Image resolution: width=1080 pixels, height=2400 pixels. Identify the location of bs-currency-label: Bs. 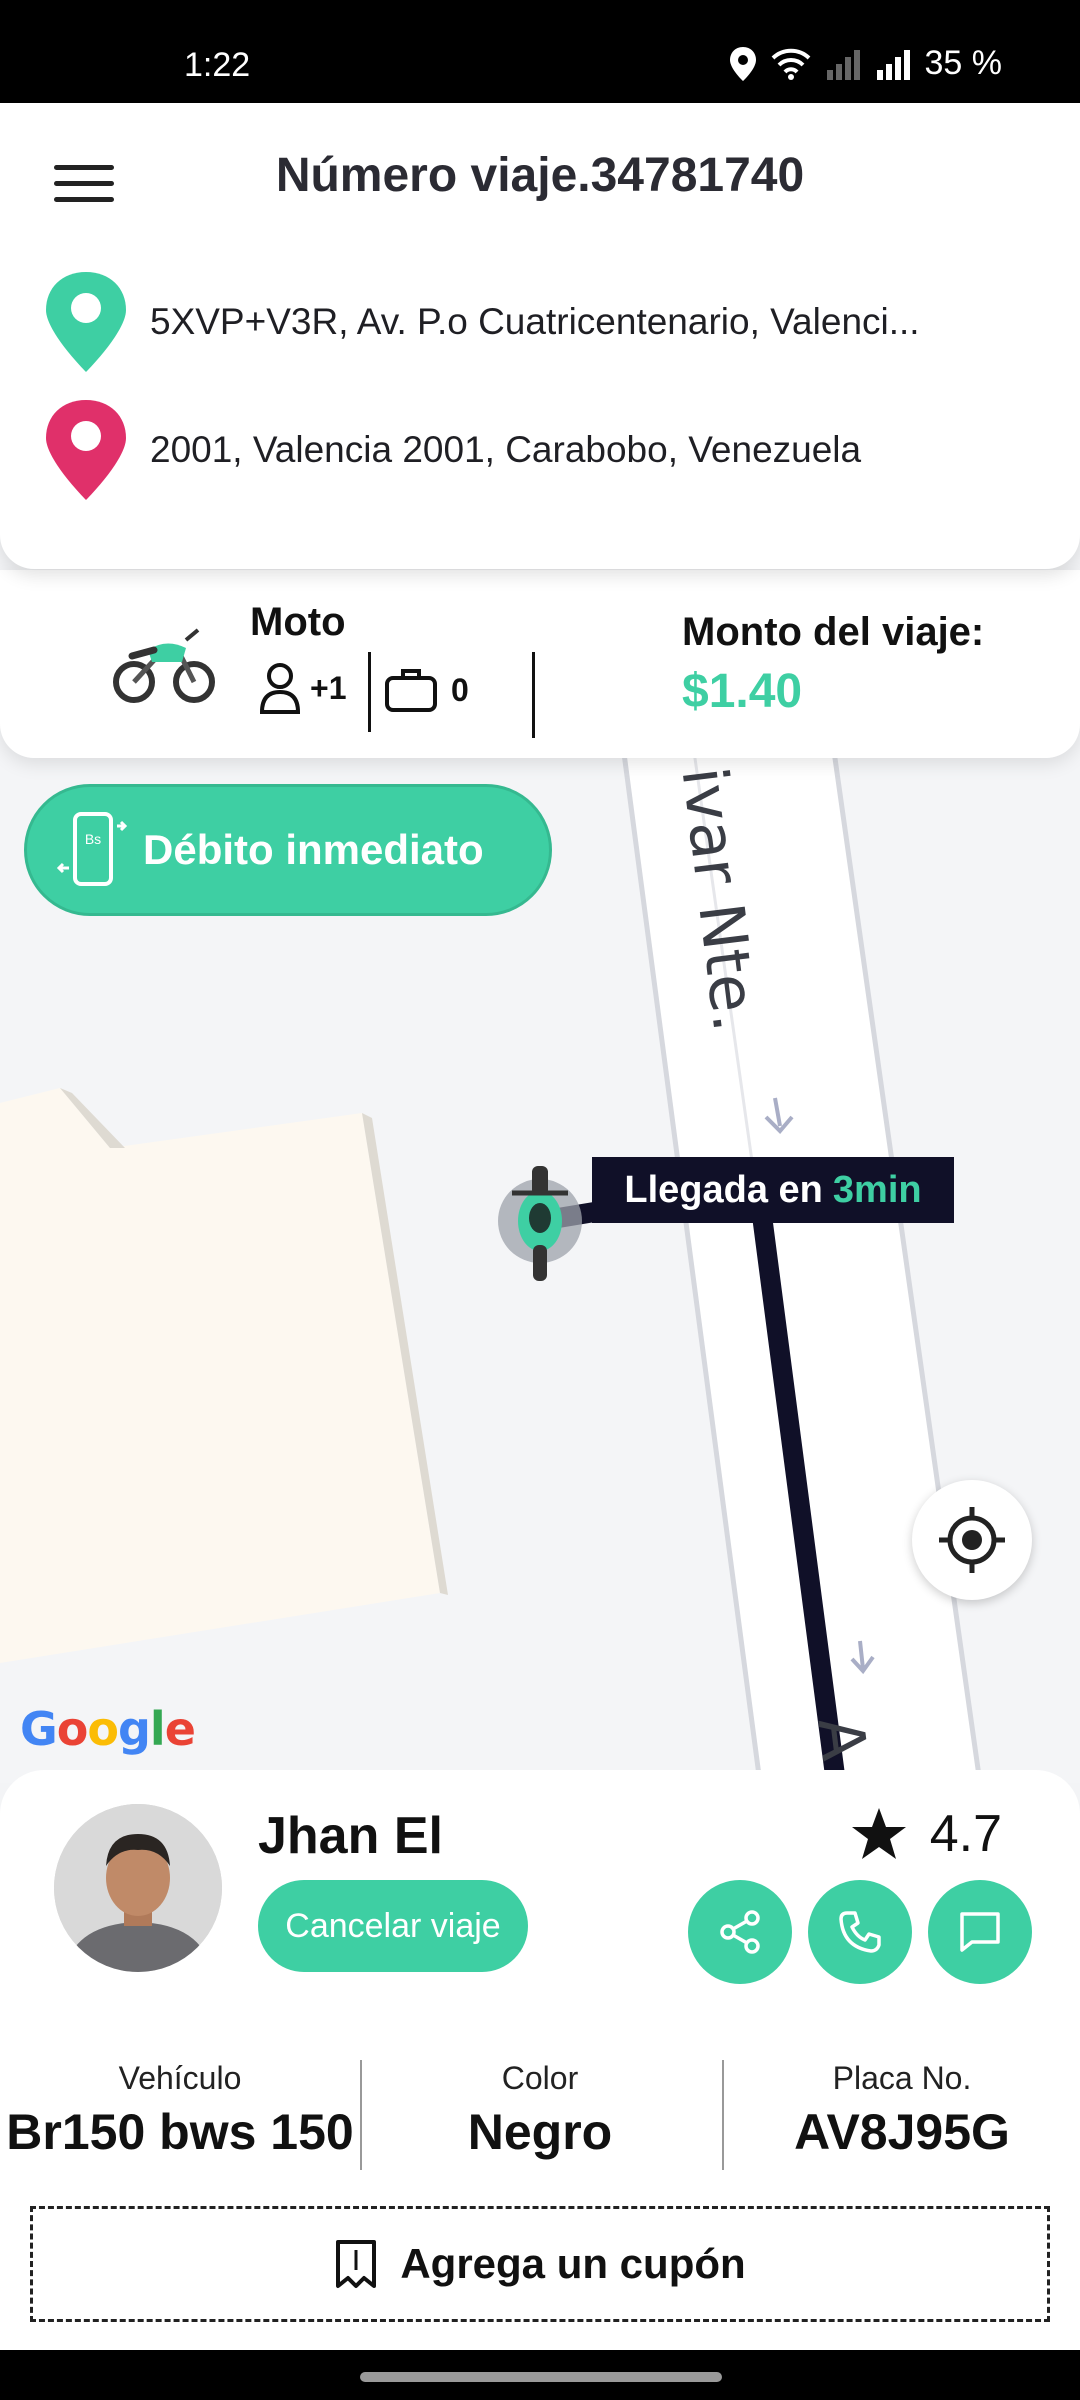
(93, 839).